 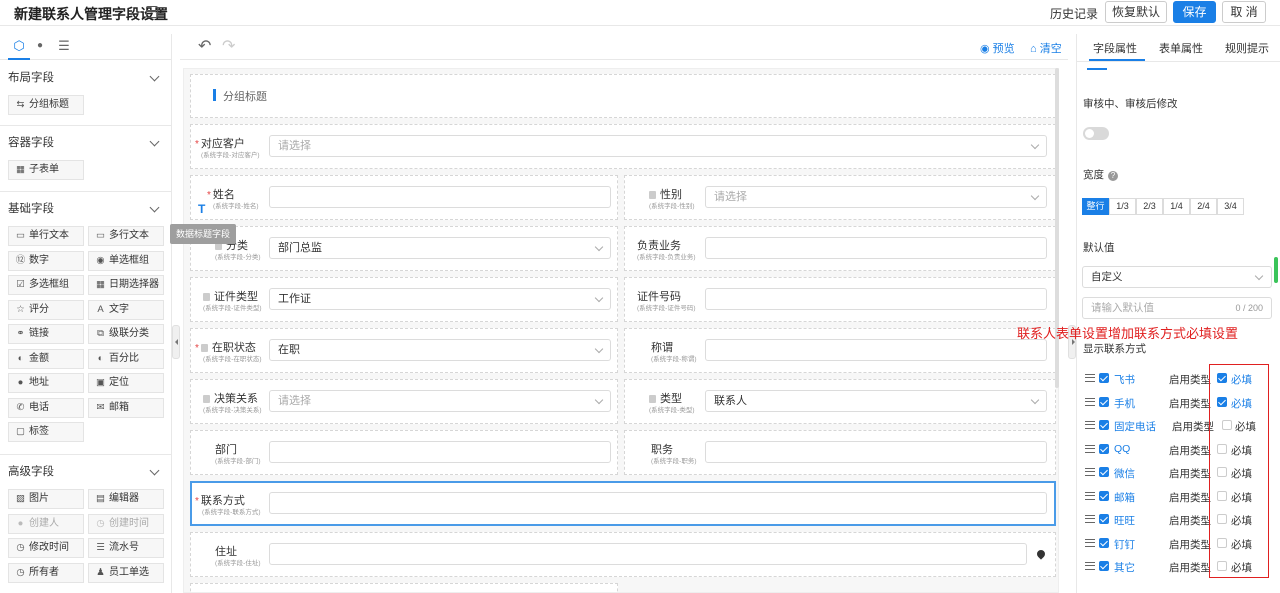 I want to click on panel-scroll-marker, so click(x=1276, y=270).